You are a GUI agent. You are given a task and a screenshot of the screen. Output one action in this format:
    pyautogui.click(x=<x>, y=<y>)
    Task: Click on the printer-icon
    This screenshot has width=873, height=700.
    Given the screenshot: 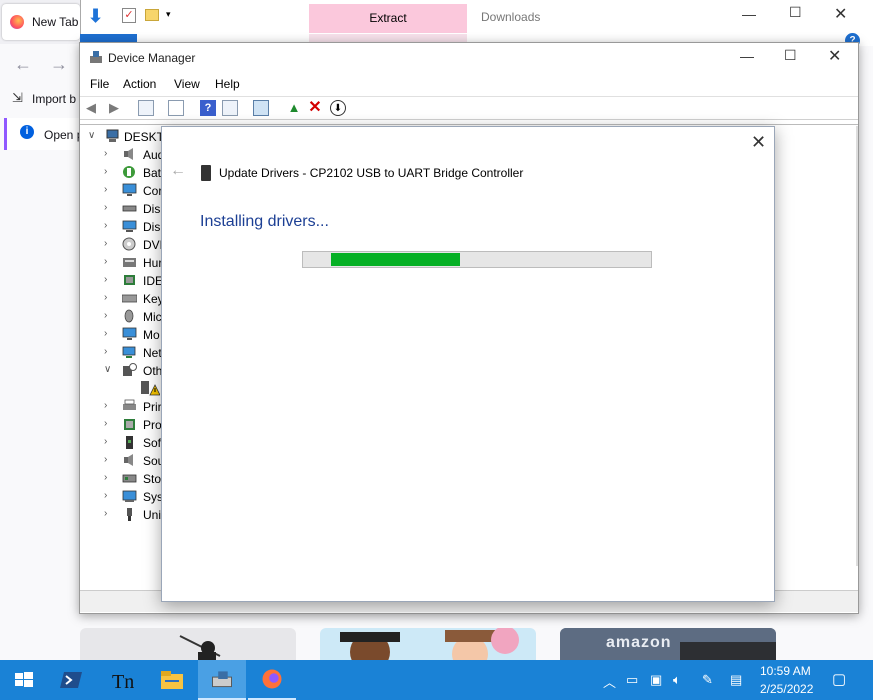 What is the action you would take?
    pyautogui.click(x=129, y=404)
    